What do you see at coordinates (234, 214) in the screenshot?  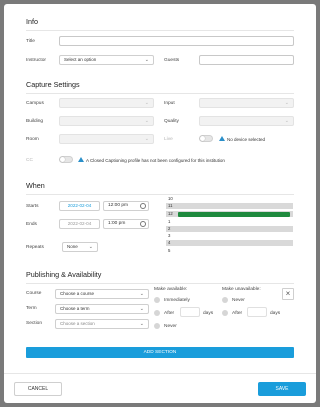 I see `scheduled-event-block` at bounding box center [234, 214].